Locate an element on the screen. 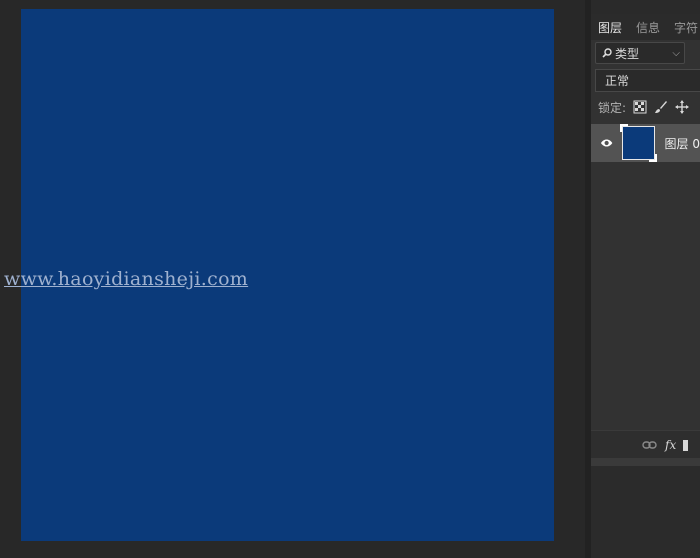 Image resolution: width=700 pixels, height=558 pixels. tab-character: 字符 is located at coordinates (683, 27).